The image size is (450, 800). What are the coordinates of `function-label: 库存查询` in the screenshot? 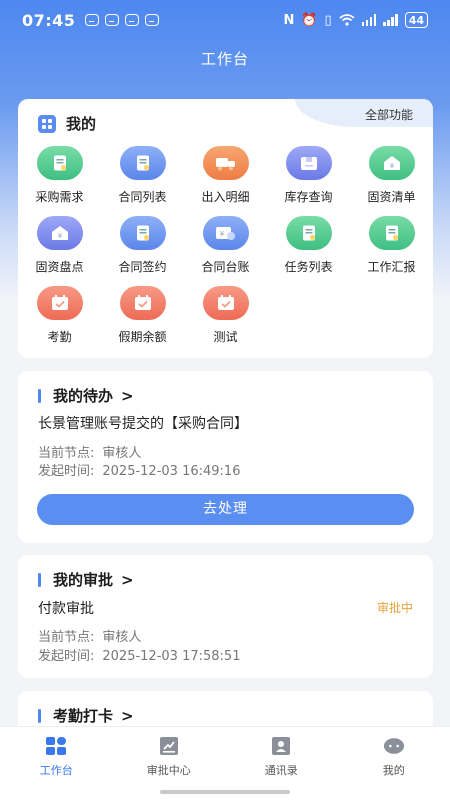 It's located at (308, 197).